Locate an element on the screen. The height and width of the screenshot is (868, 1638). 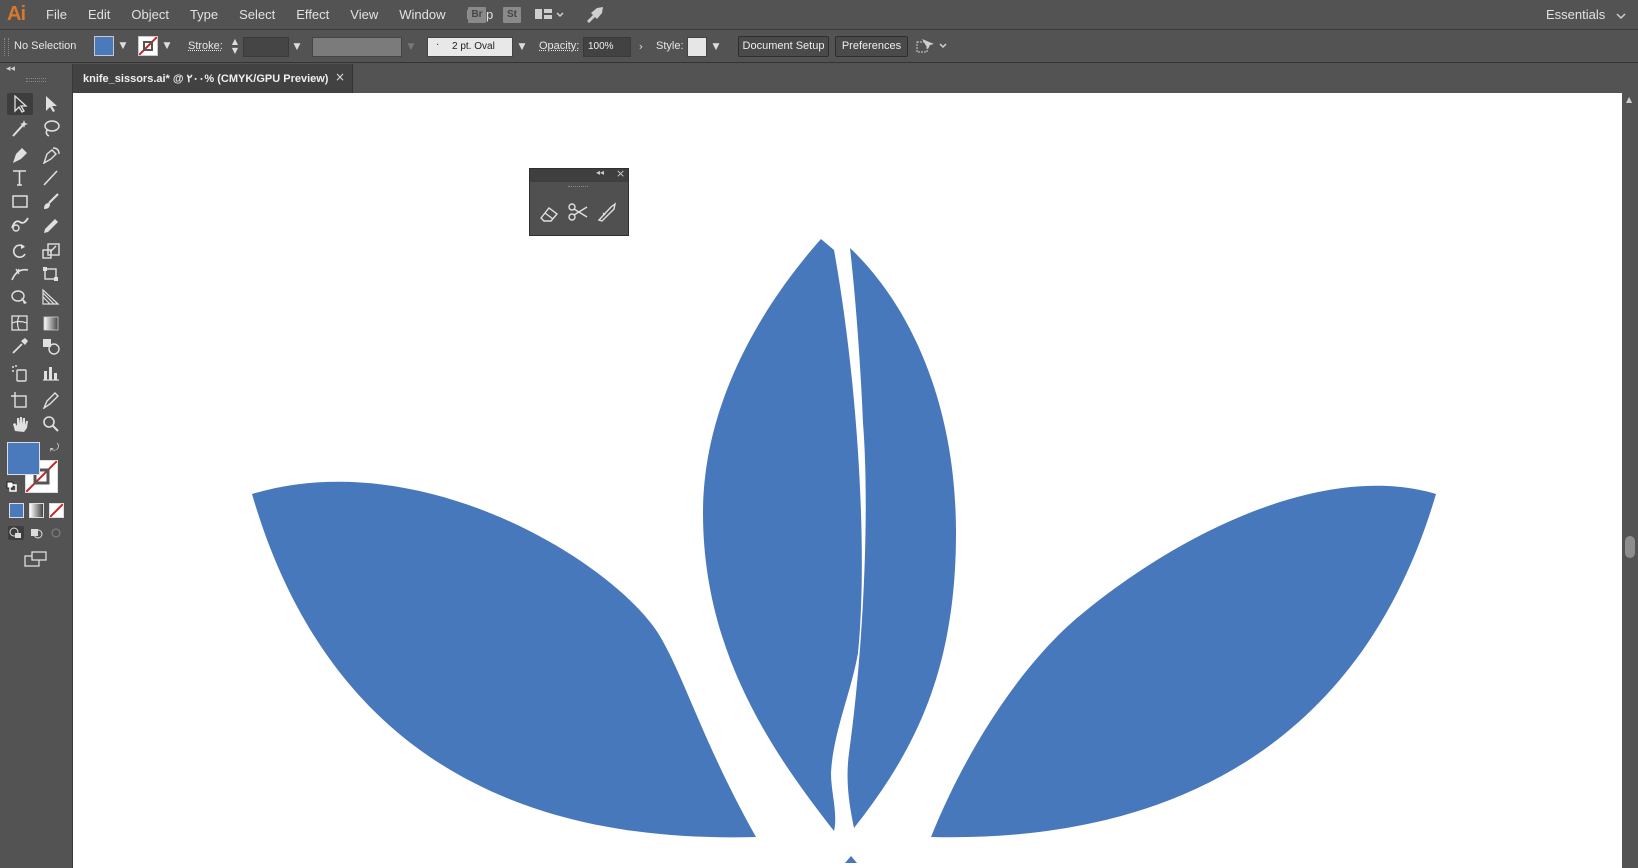
line-segment-tool-icon is located at coordinates (51, 178).